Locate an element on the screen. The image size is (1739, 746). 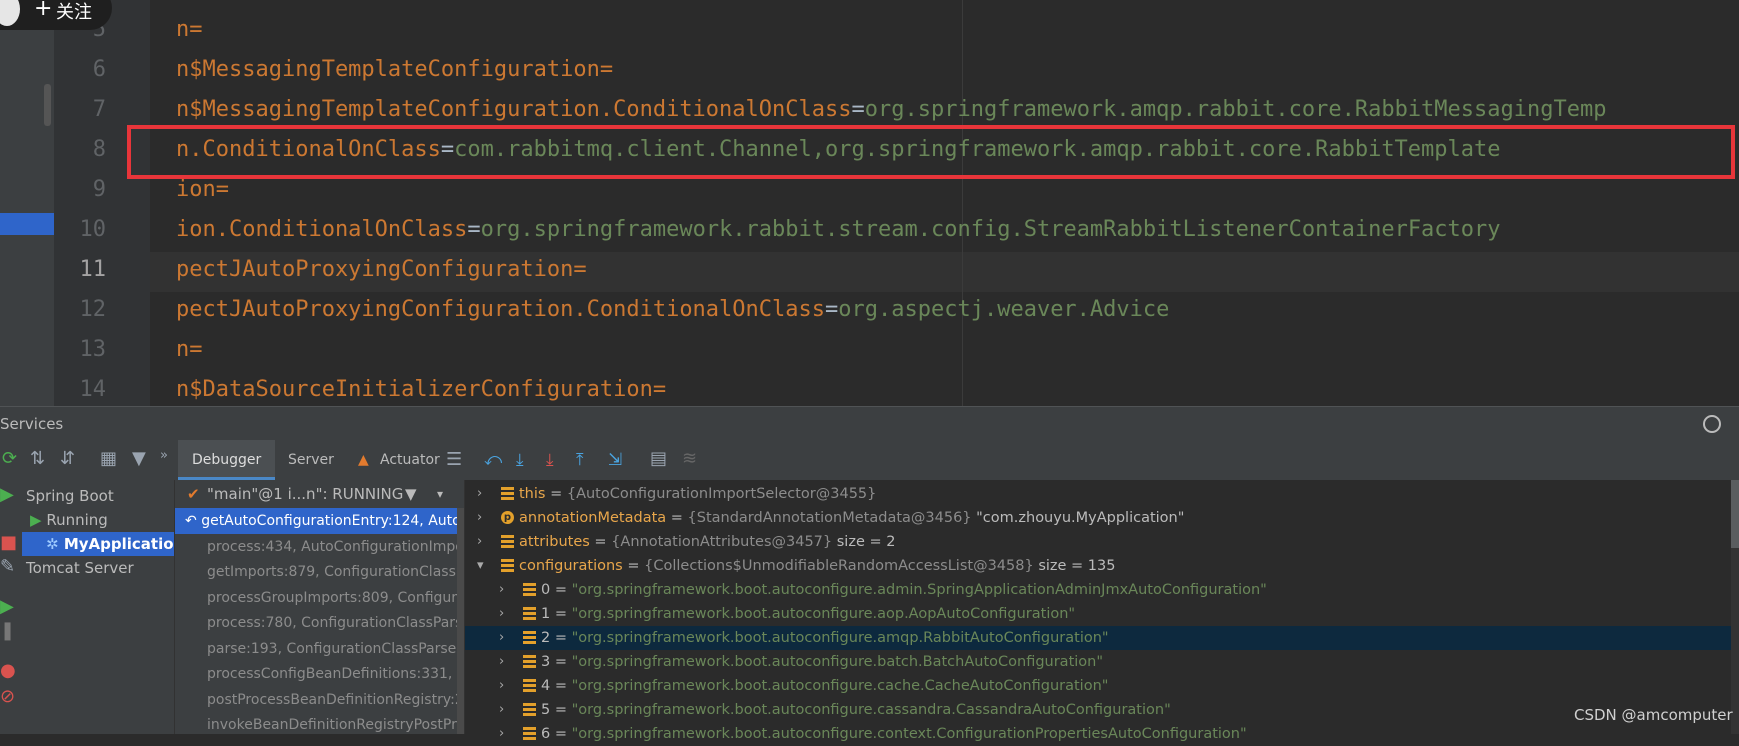
view-breakpoints-icon: ● is located at coordinates (8, 670).